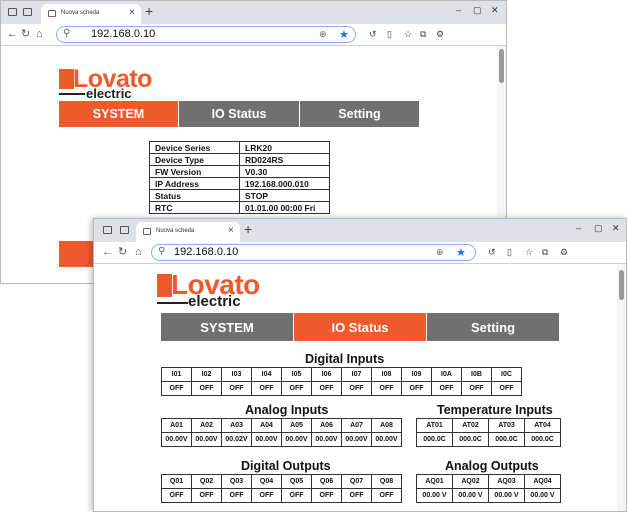 The height and width of the screenshot is (512, 627). What do you see at coordinates (176, 481) in the screenshot?
I see `column-header: Q01` at bounding box center [176, 481].